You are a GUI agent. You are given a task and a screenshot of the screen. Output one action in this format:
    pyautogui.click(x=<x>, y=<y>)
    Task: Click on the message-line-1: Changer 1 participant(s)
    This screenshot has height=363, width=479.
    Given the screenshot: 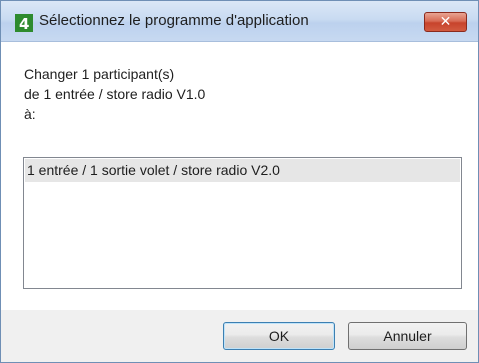 What is the action you would take?
    pyautogui.click(x=99, y=74)
    